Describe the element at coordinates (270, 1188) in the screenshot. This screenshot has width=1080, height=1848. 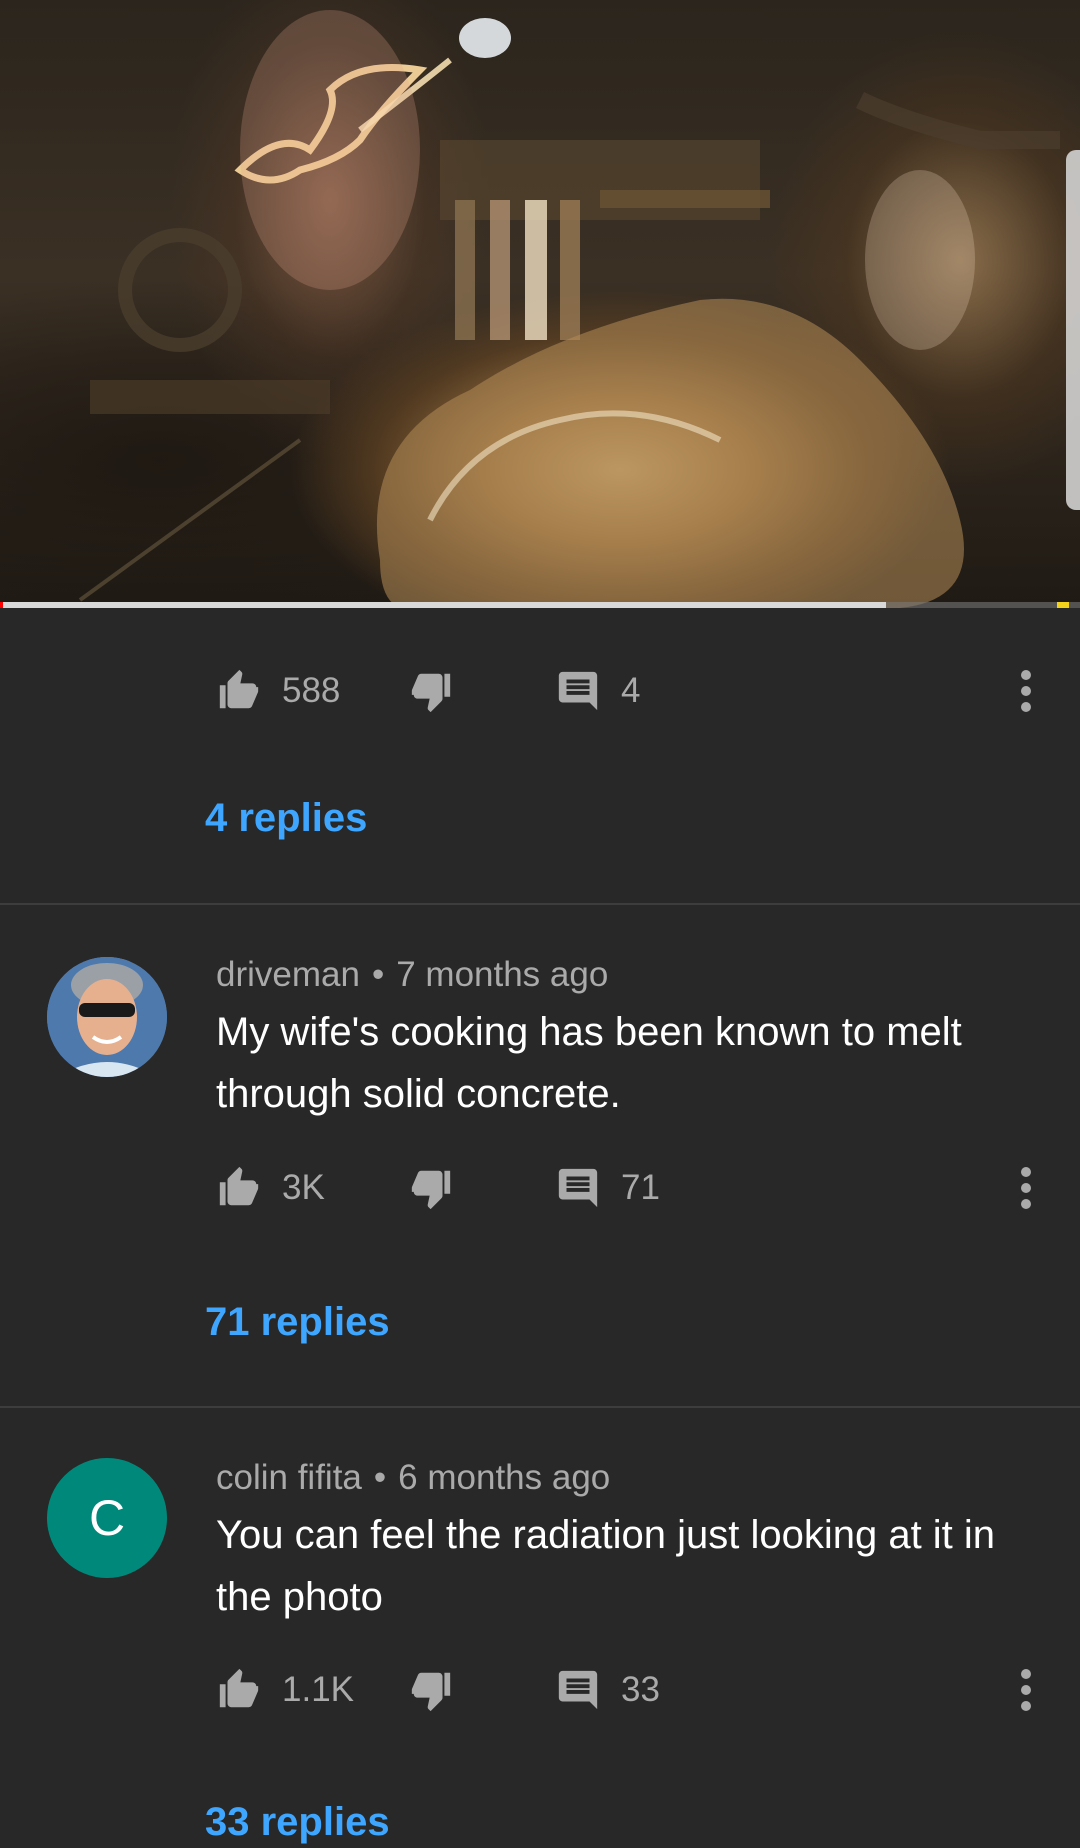
I see `like-button: 3K` at that location.